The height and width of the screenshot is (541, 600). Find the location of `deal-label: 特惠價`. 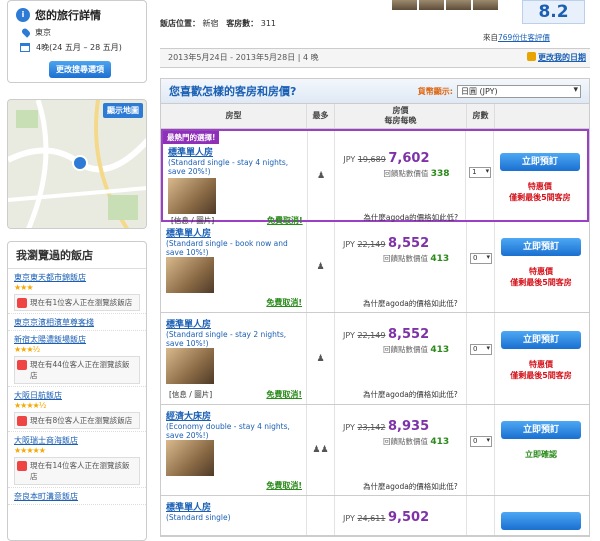

deal-label: 特惠價 is located at coordinates (541, 364).